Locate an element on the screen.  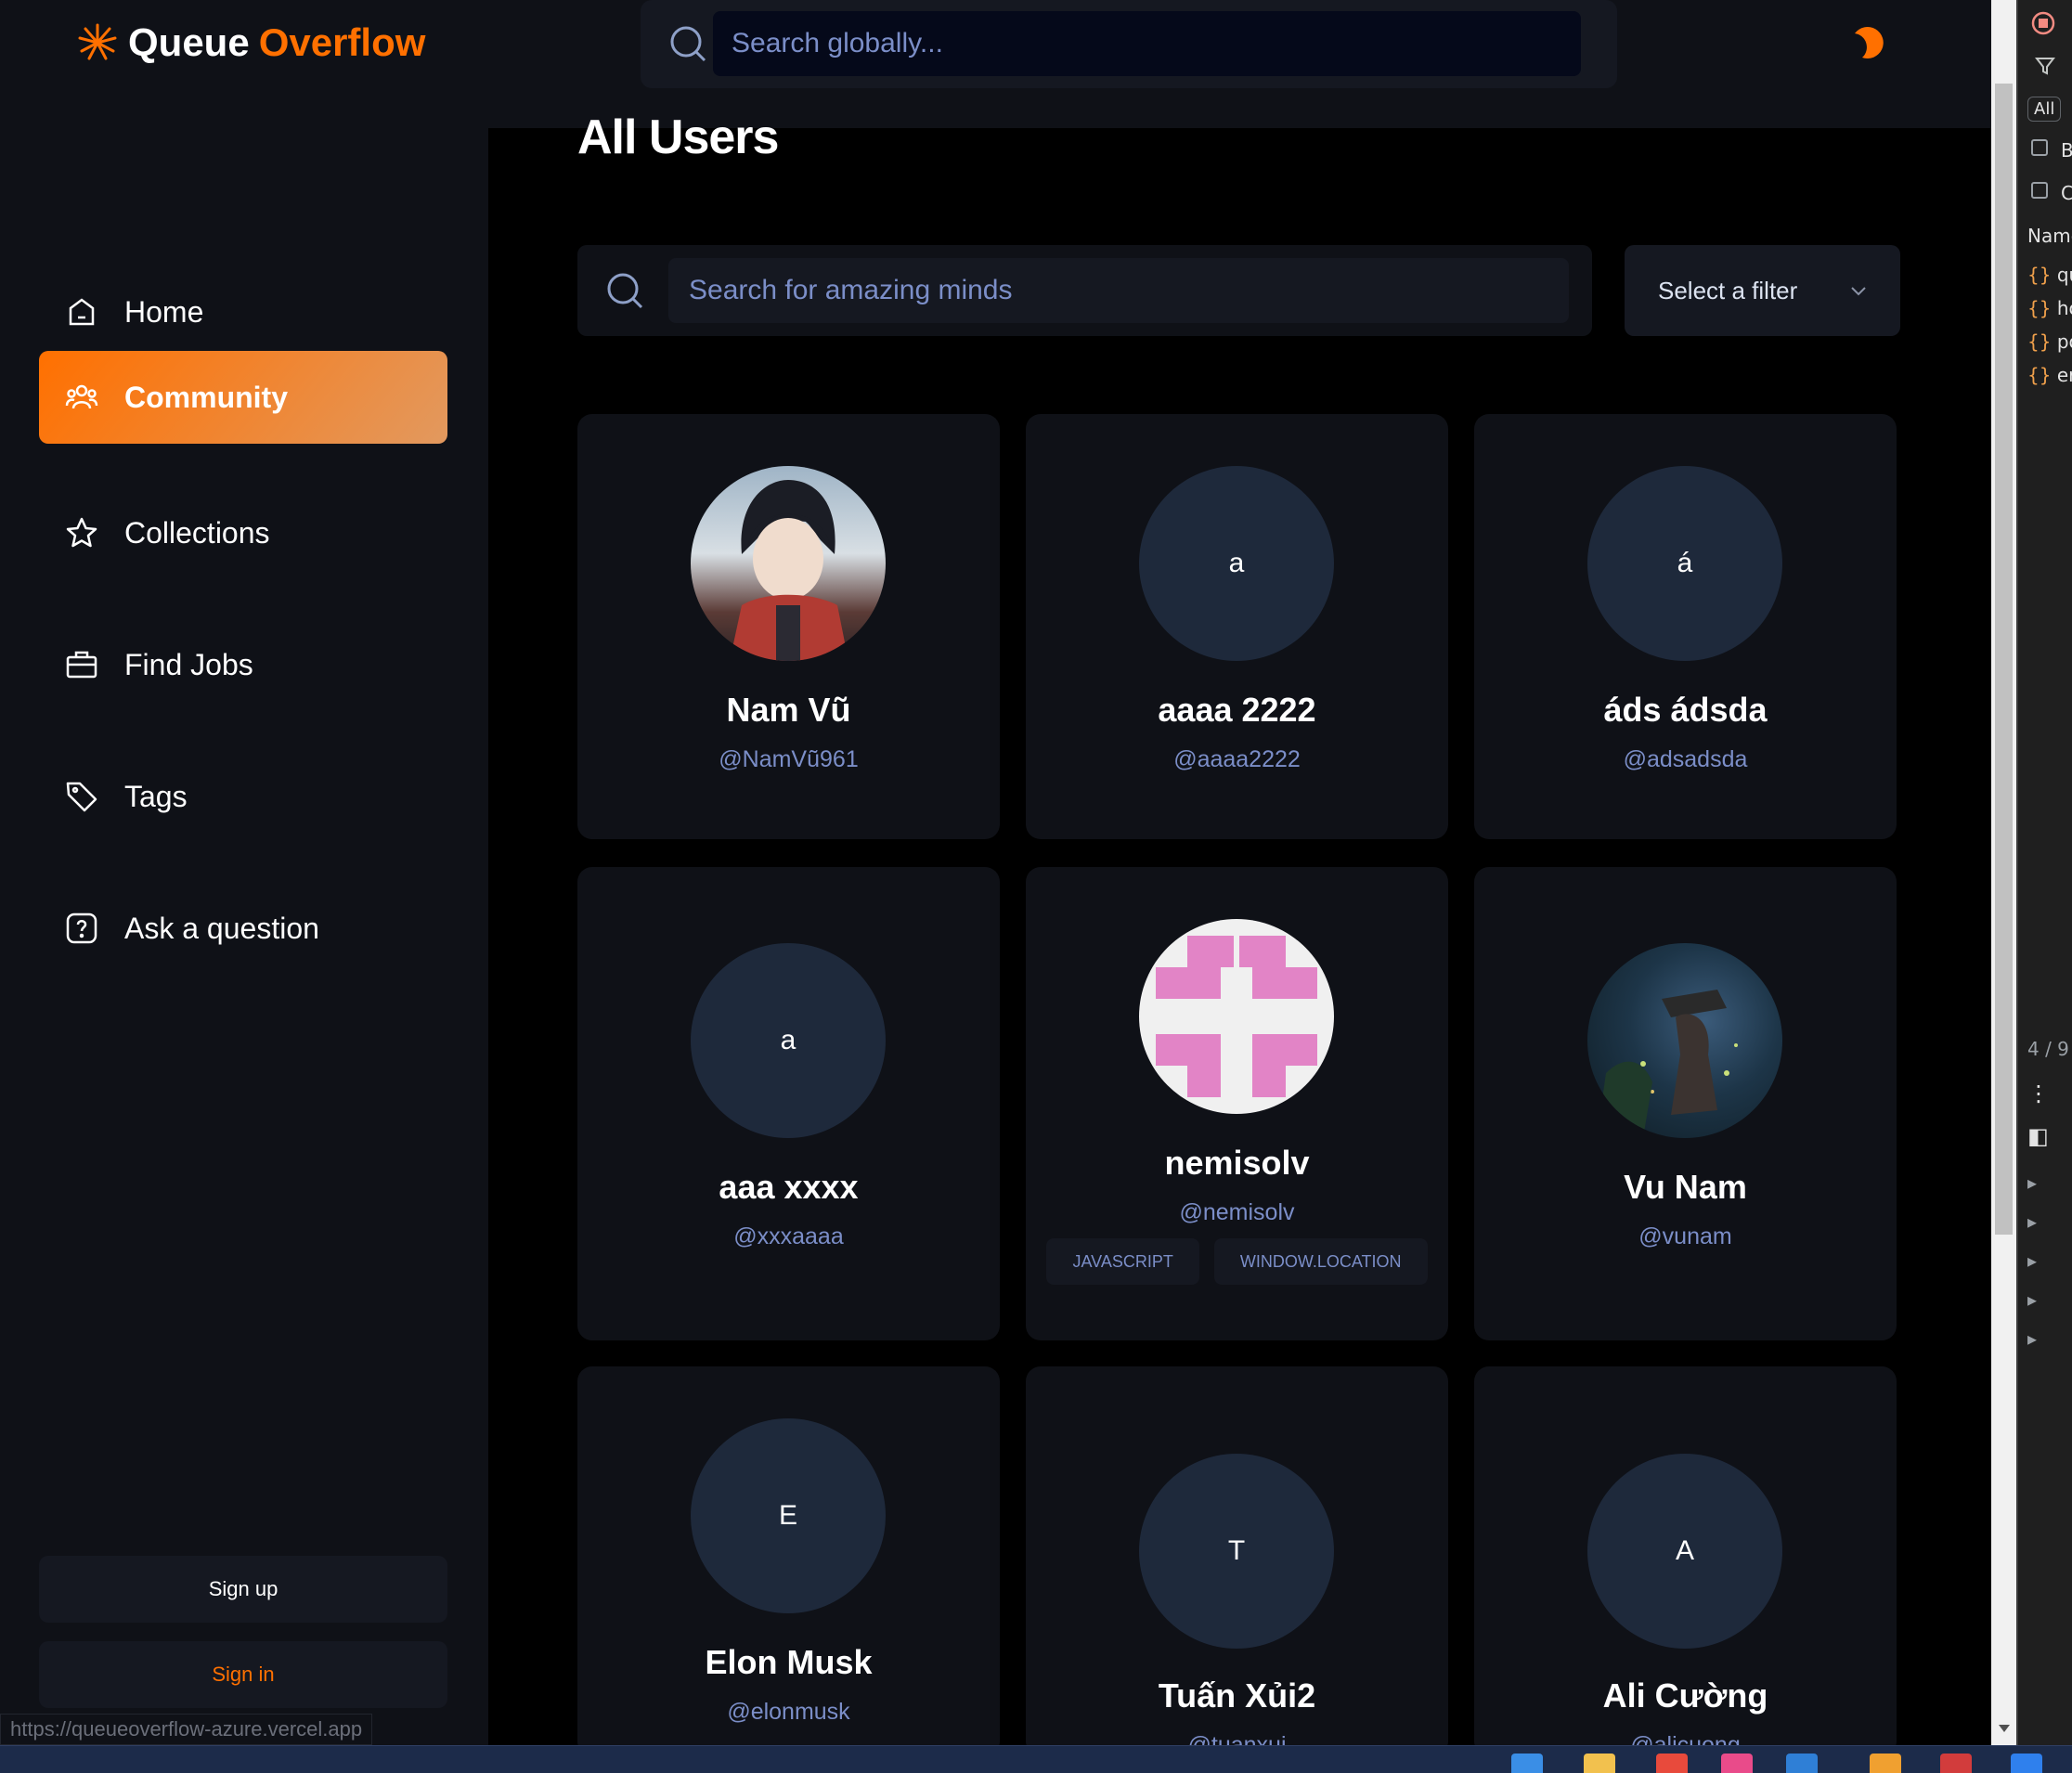
sidebar-item-label: Ask a question is located at coordinates (221, 928).